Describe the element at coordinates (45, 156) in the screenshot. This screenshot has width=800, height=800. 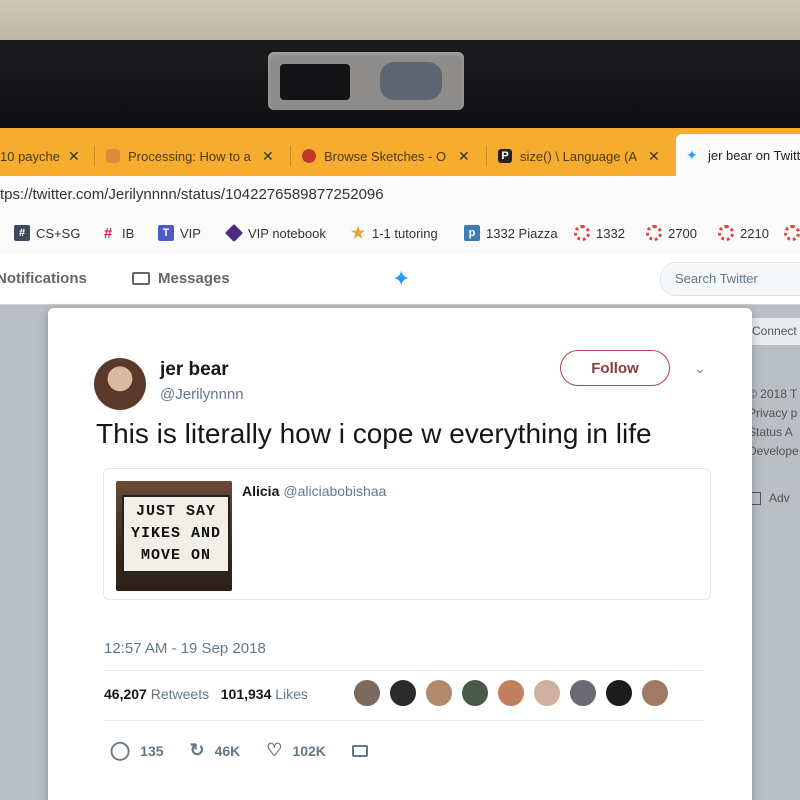
I see `tab-paycheck: 10 payche ✕` at that location.